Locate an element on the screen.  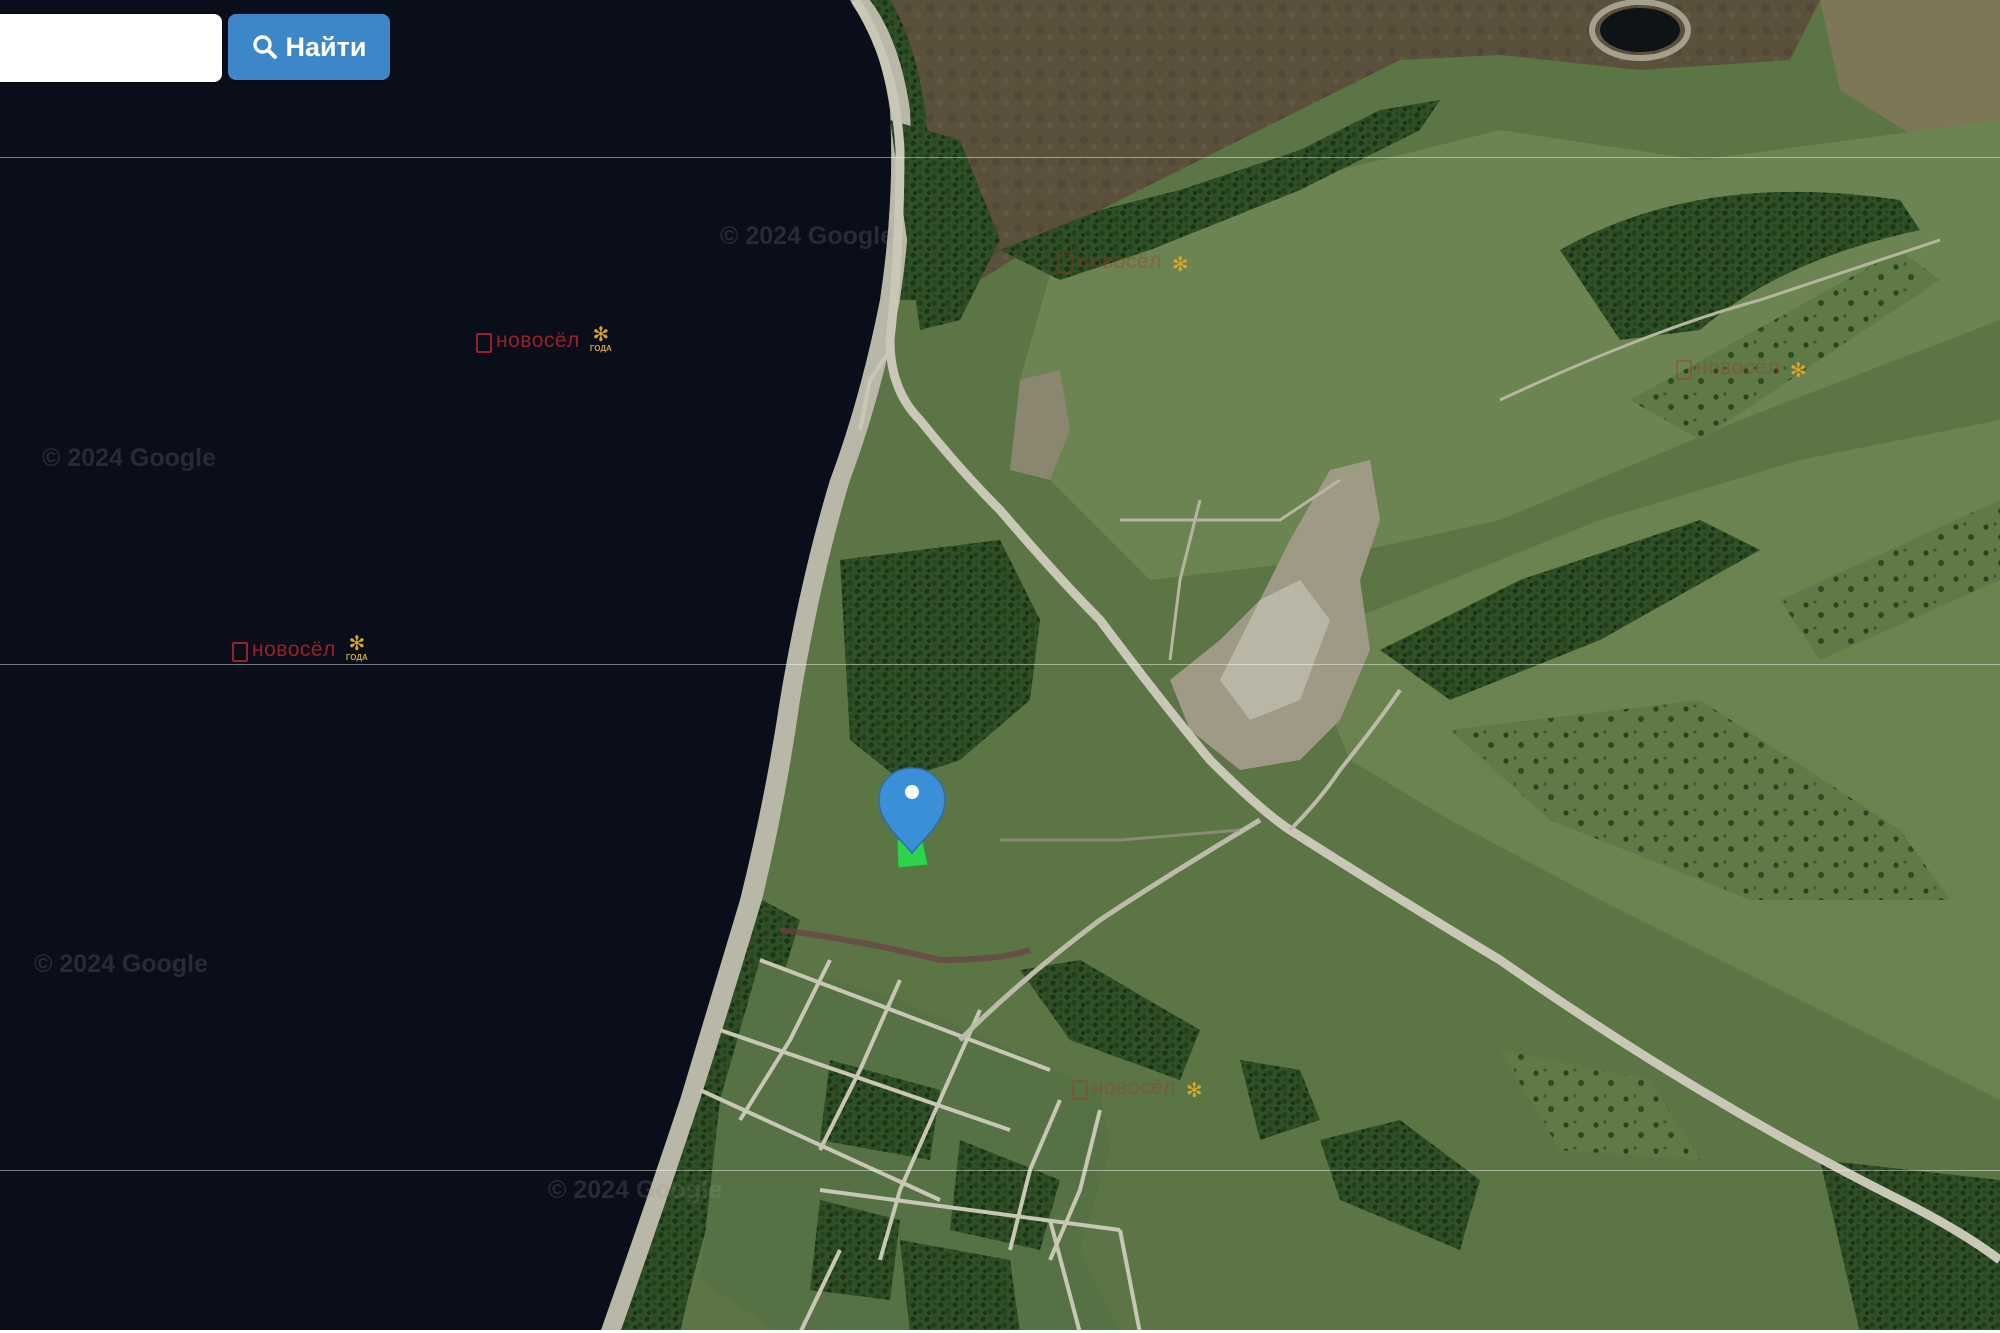
small-lake is located at coordinates (1640, 30).